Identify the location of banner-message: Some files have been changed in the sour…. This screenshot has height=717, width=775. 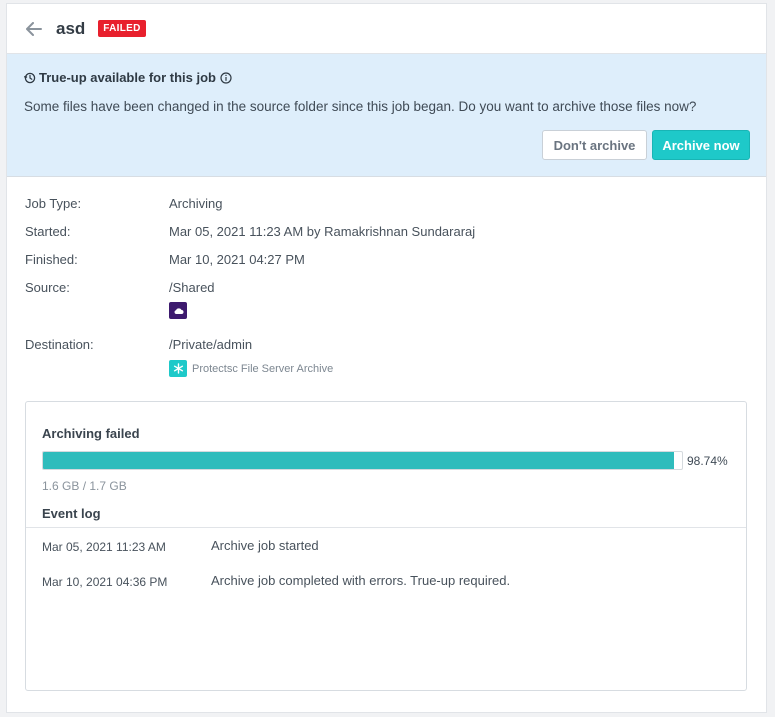
(360, 106).